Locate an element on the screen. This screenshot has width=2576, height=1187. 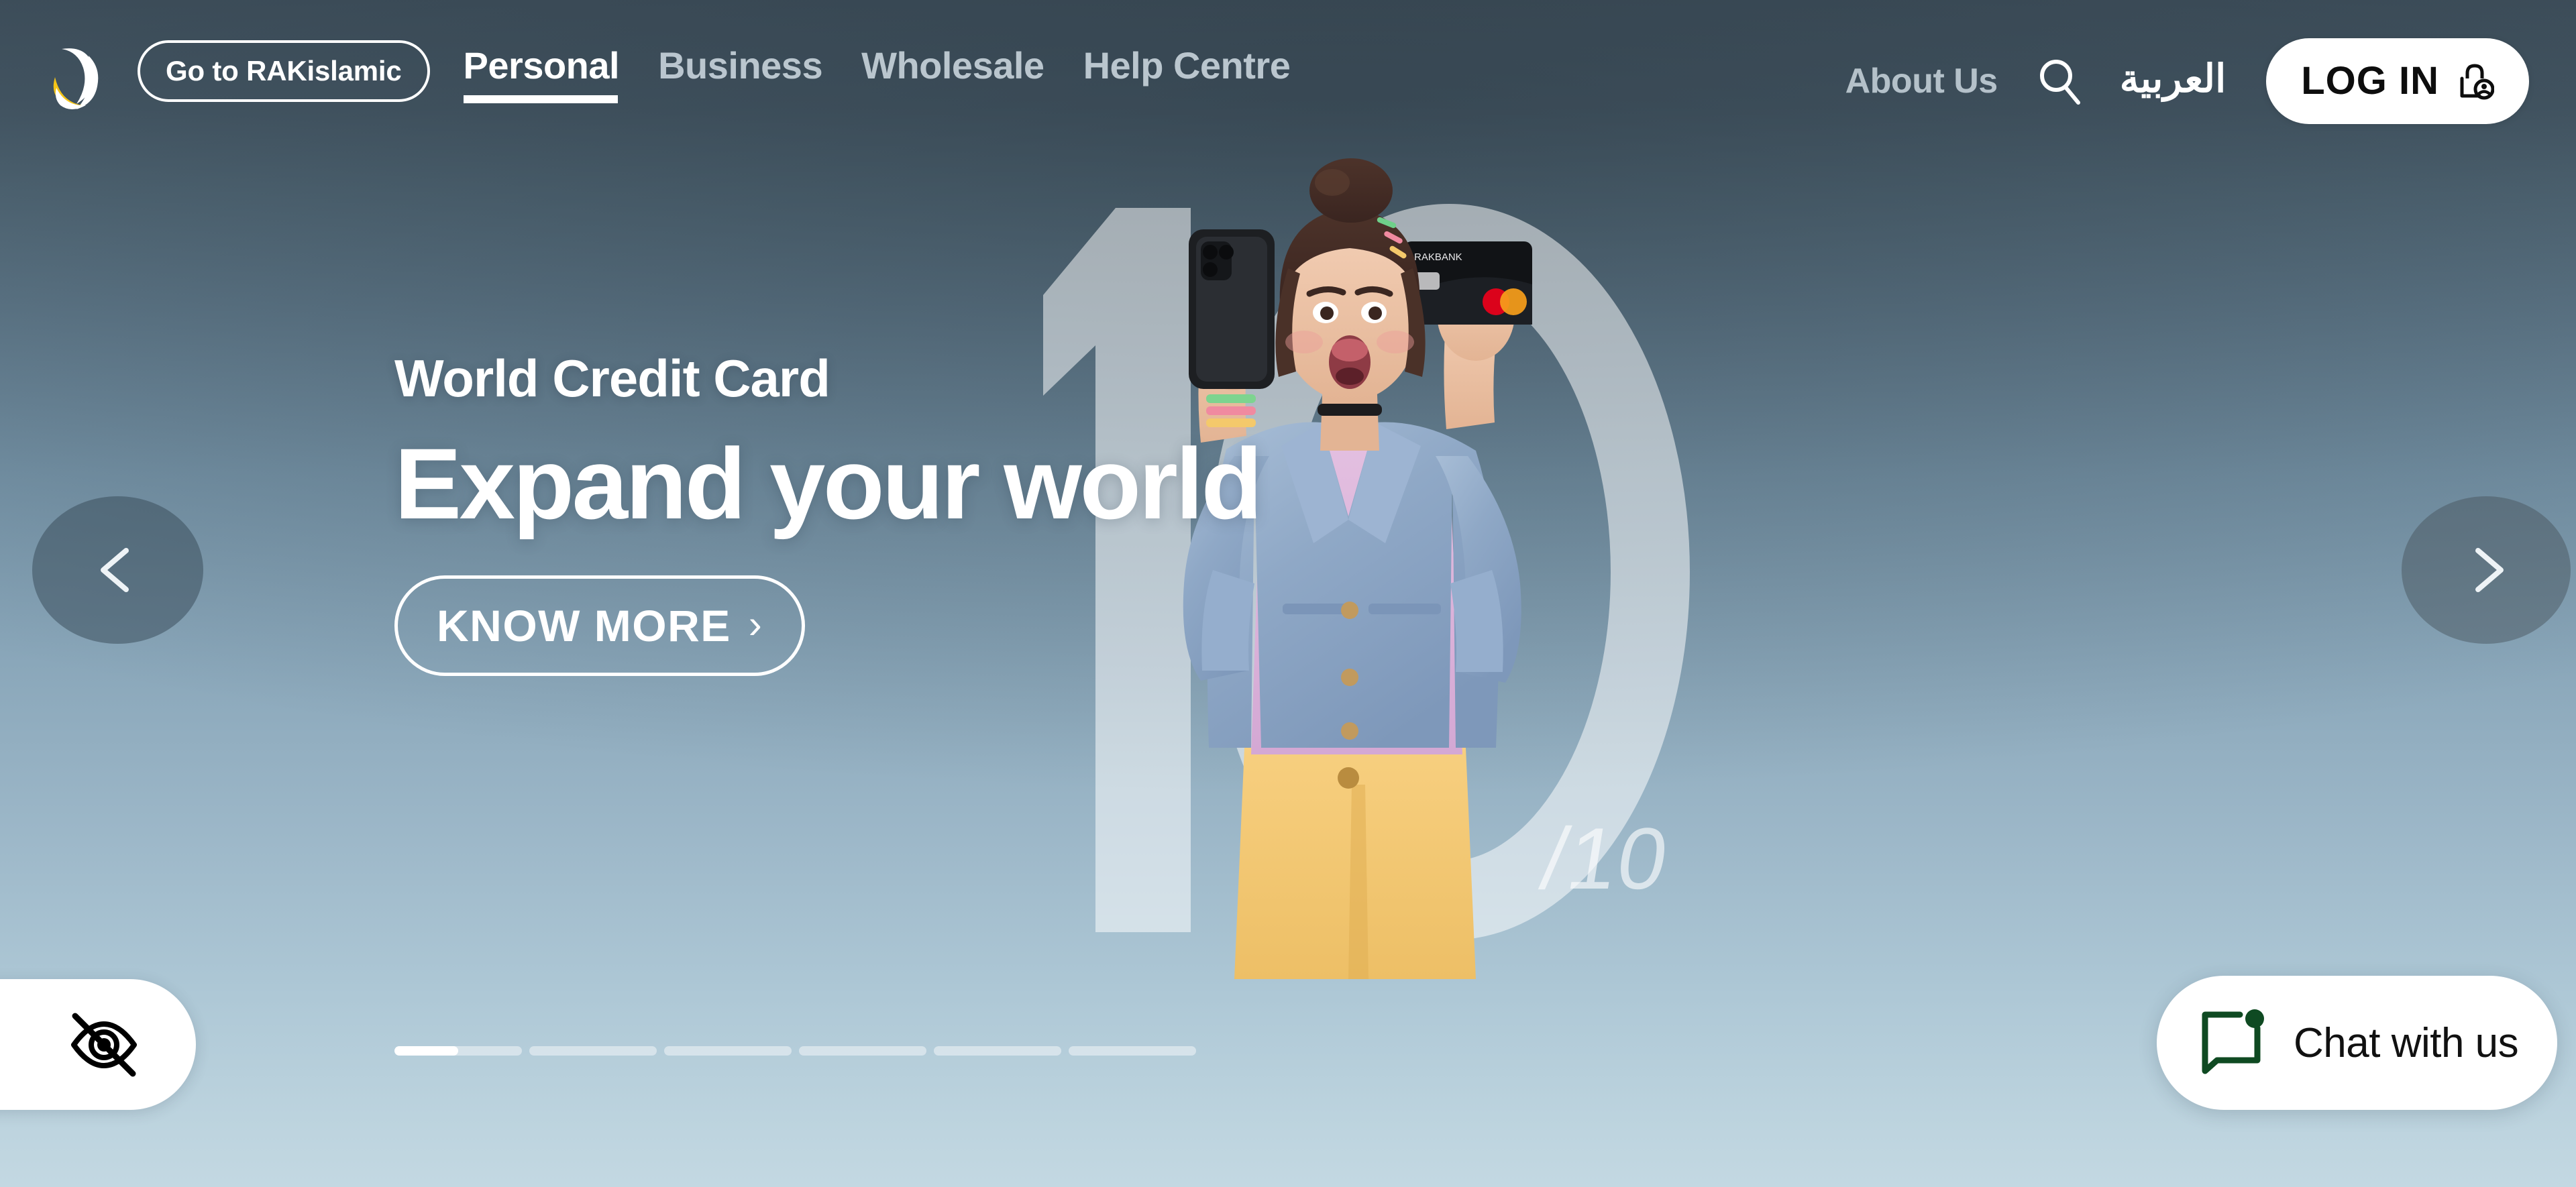
chat-label: Chat with us is located at coordinates (2406, 1042).